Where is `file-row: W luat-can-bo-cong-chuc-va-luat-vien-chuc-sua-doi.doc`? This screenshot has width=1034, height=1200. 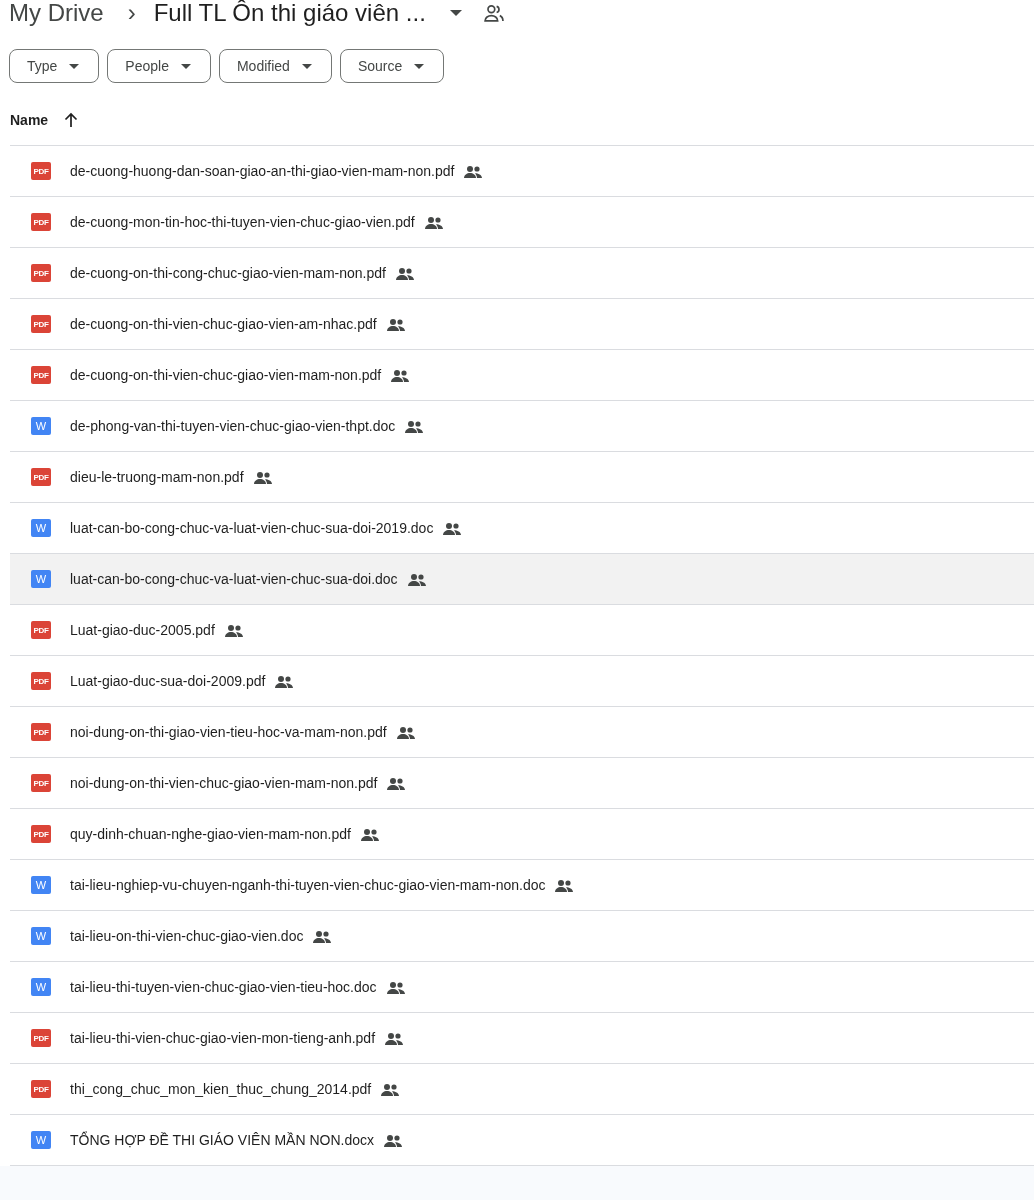
file-row: W luat-can-bo-cong-chuc-va-luat-vien-chuc-sua-doi.doc is located at coordinates (522, 579).